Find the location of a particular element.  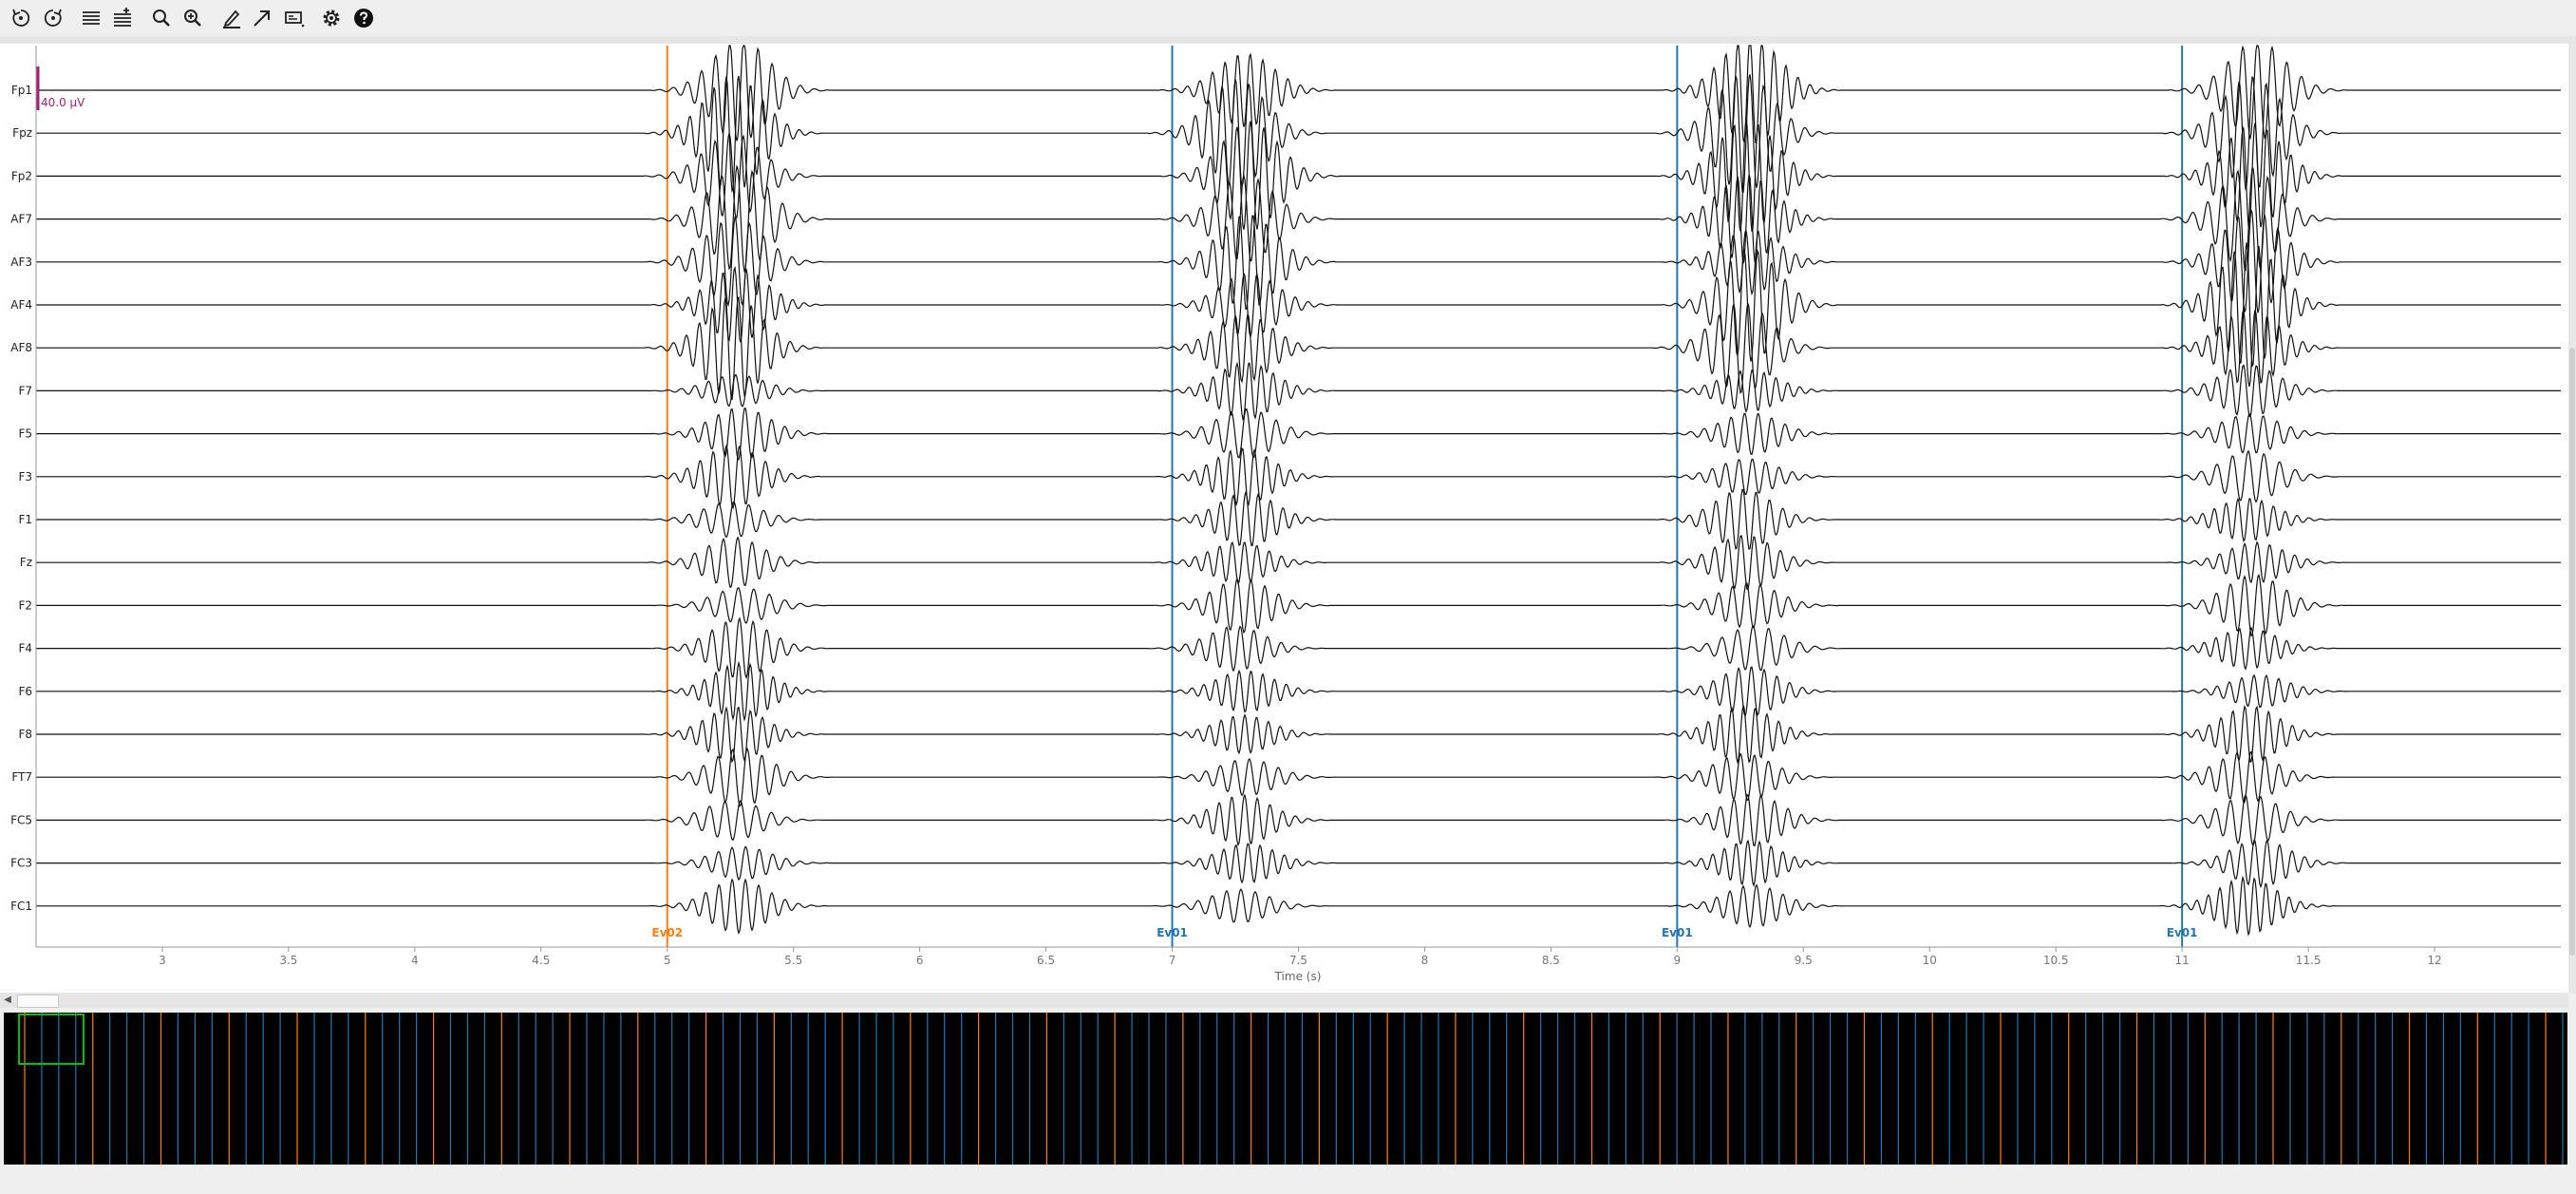

channel-label: F7 is located at coordinates (25, 390).